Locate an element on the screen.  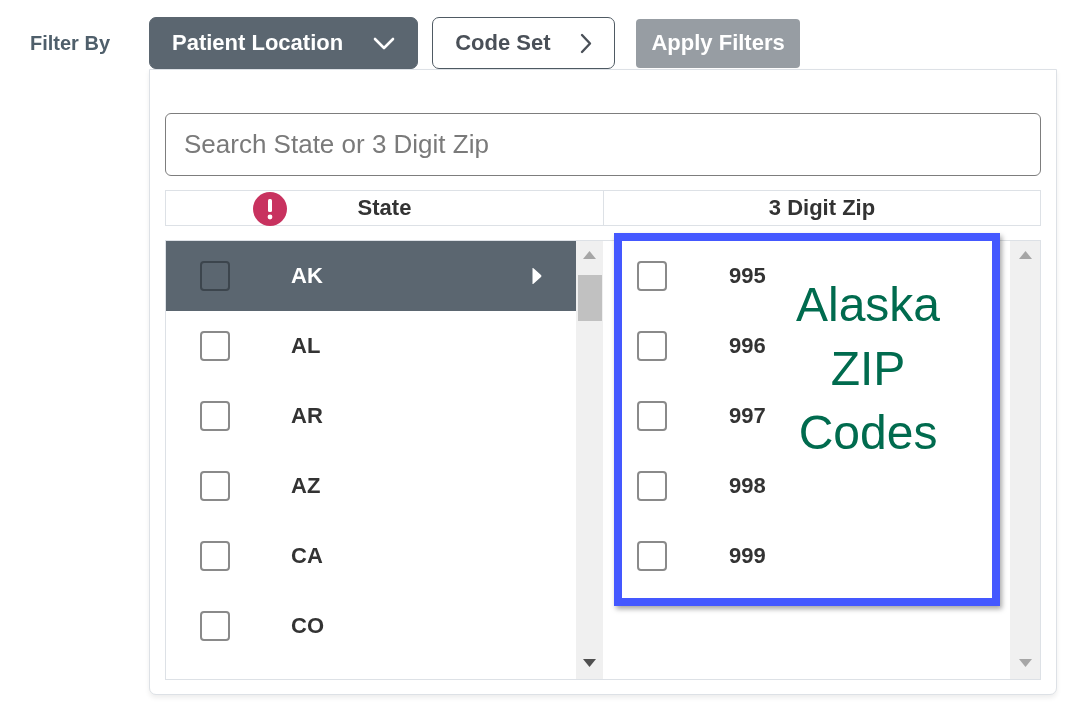
state-code: CO is located at coordinates (307, 626).